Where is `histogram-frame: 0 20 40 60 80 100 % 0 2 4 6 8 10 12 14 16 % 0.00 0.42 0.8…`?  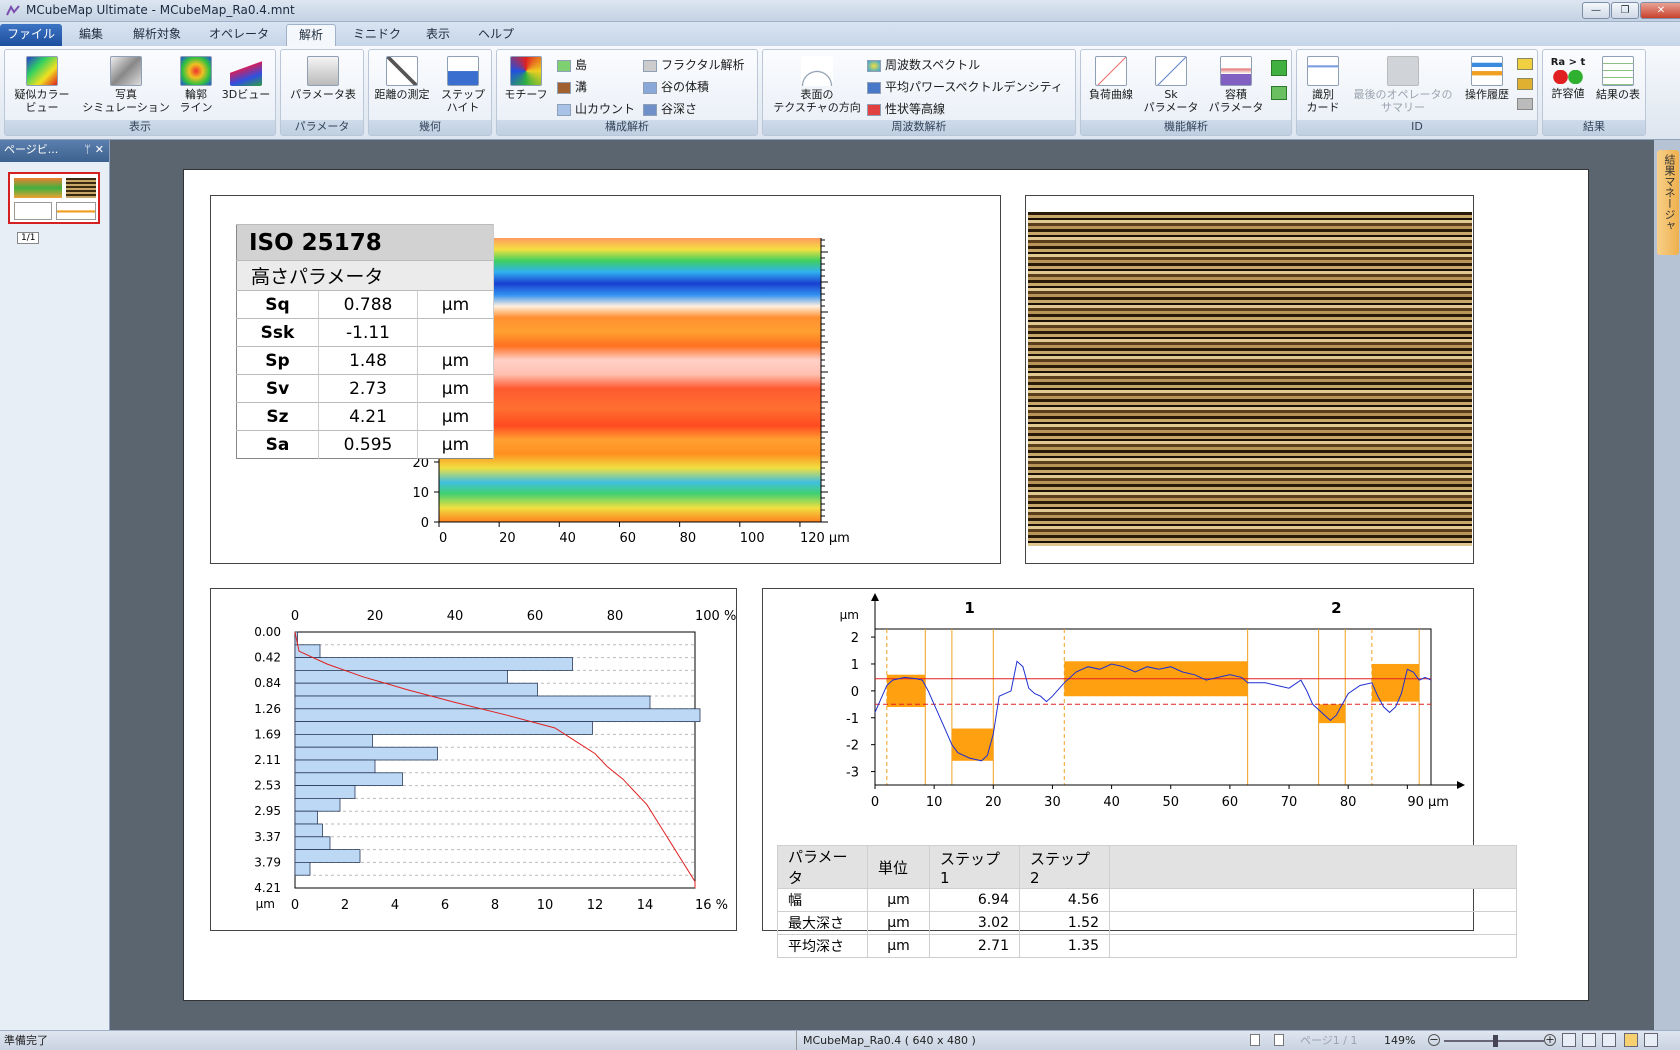
histogram-frame: 0 20 40 60 80 100 % 0 2 4 6 8 10 12 14 16 % 0.00 0.42 0.8… is located at coordinates (473, 759).